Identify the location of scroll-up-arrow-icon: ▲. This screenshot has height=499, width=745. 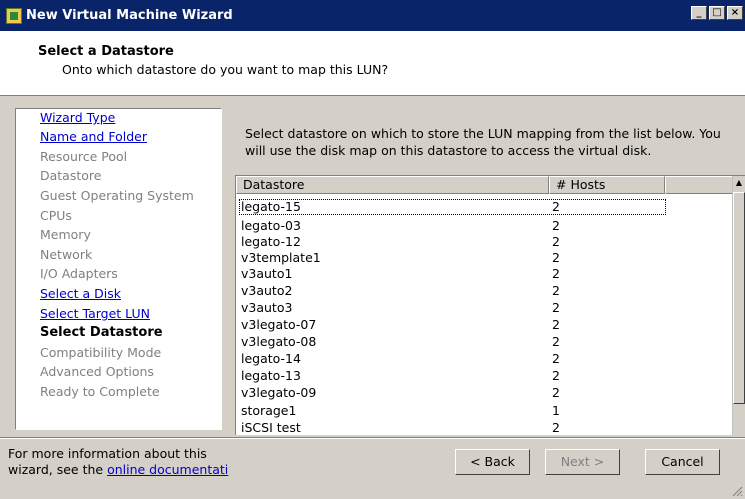
(739, 183).